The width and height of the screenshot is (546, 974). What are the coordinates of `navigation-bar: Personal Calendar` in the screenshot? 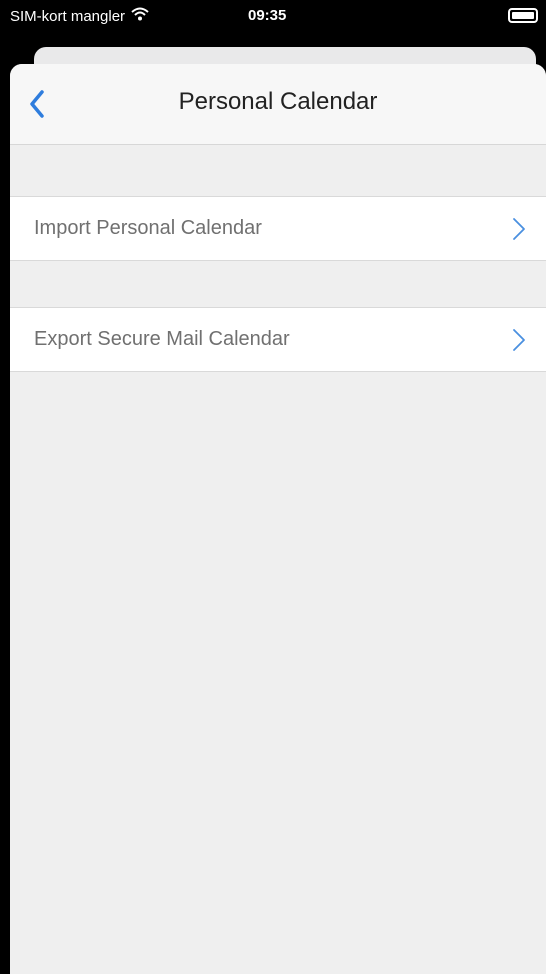 It's located at (278, 104).